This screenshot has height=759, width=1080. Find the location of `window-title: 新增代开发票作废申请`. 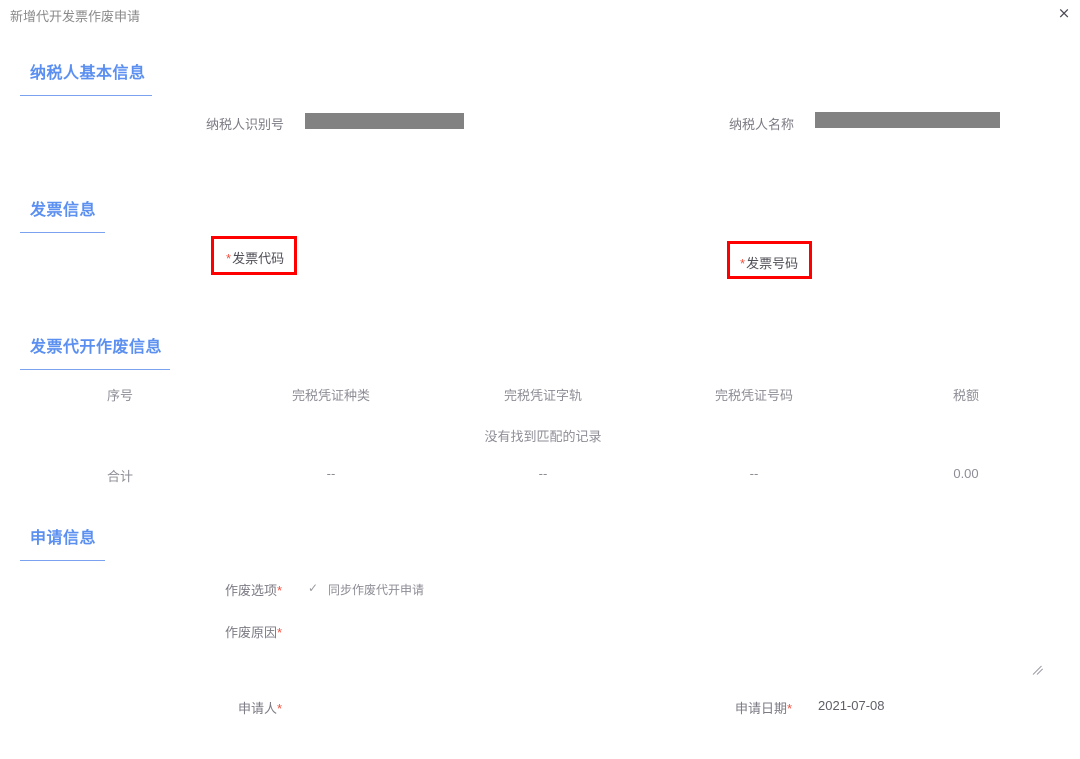

window-title: 新增代开发票作废申请 is located at coordinates (75, 16).